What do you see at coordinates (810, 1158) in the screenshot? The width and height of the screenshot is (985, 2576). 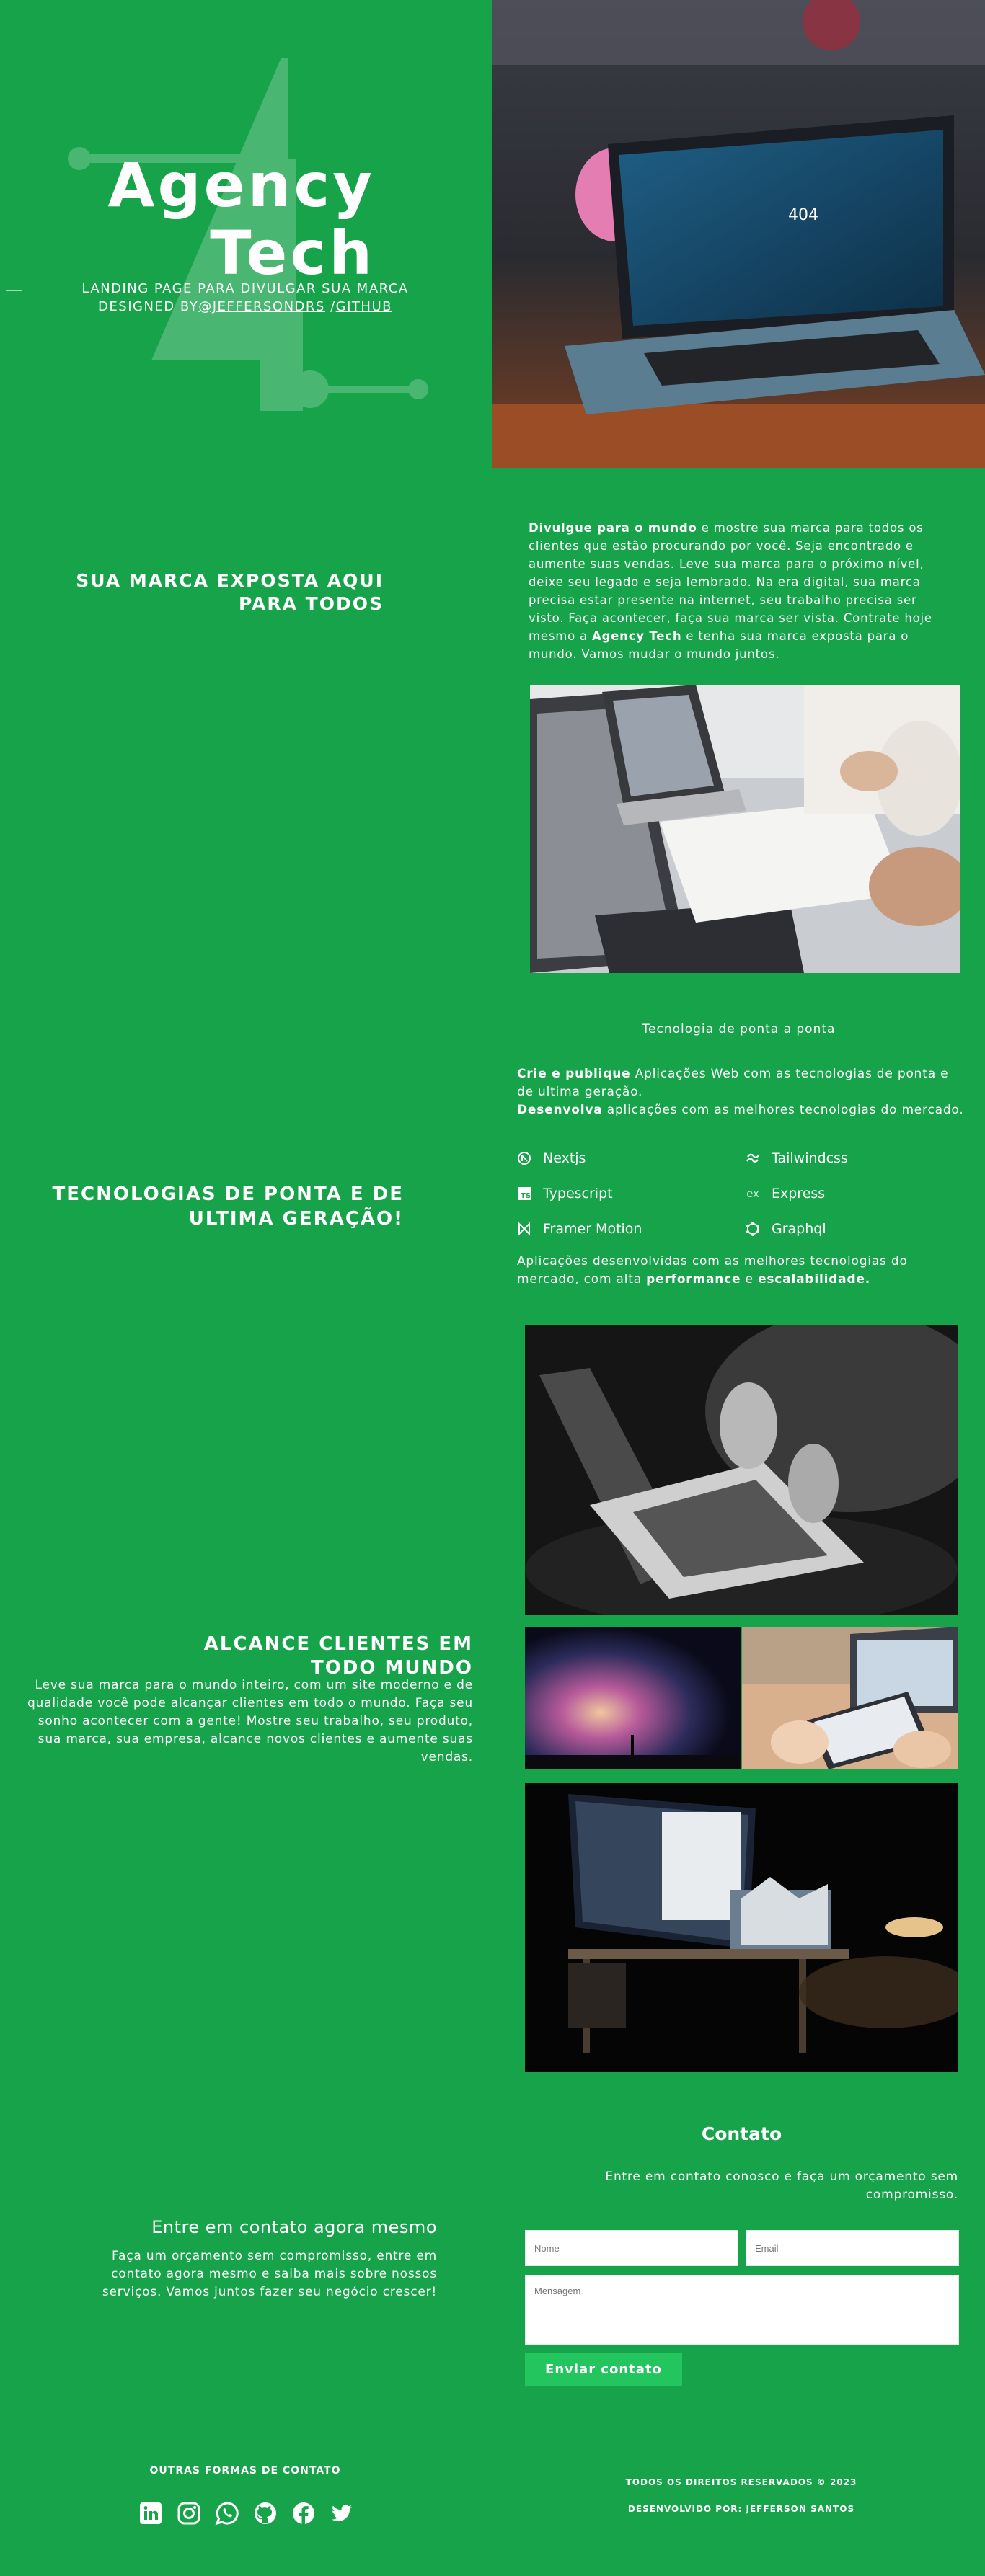 I see `tech-label: Tailwindcss` at bounding box center [810, 1158].